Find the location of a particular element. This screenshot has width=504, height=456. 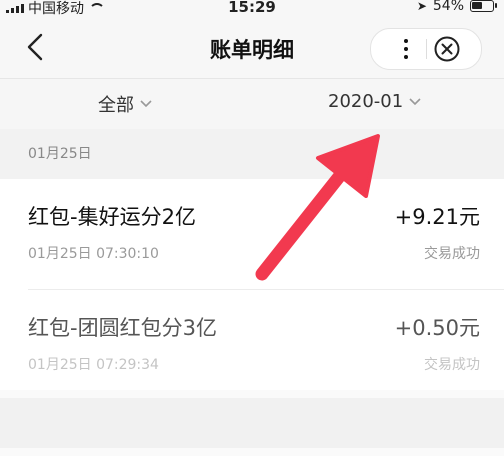

category-filter-label: 全部 is located at coordinates (116, 105).